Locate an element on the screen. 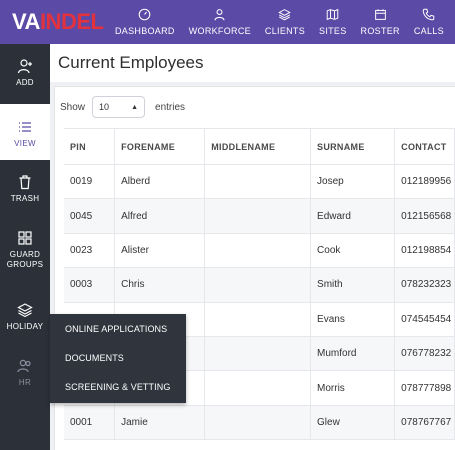  sidebar-item-view: VIEW is located at coordinates (25, 132).